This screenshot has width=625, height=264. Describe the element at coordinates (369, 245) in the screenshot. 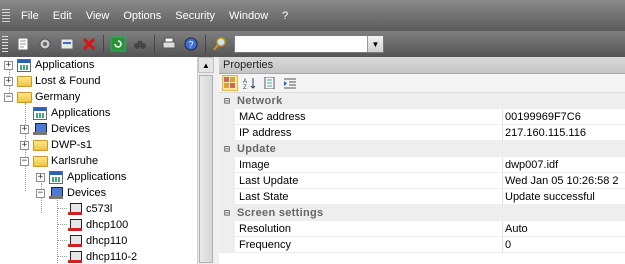

I see `property-name: Frequency` at that location.